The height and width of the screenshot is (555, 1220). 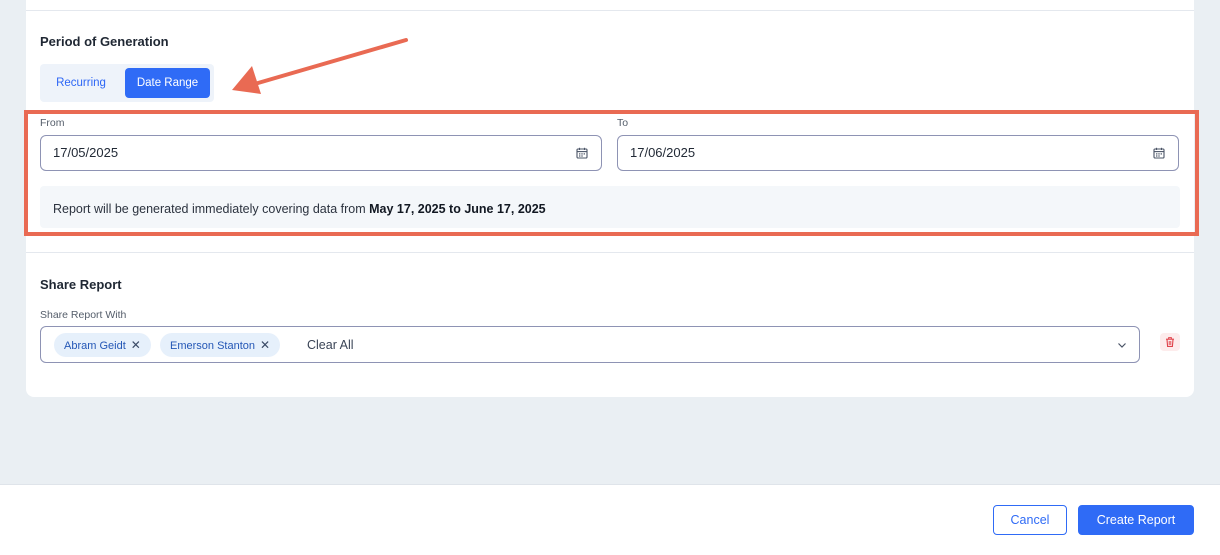 What do you see at coordinates (590, 344) in the screenshot?
I see `share-with-select: Abram Geidt ✕ Emerson Stanton ✕ Clear All` at bounding box center [590, 344].